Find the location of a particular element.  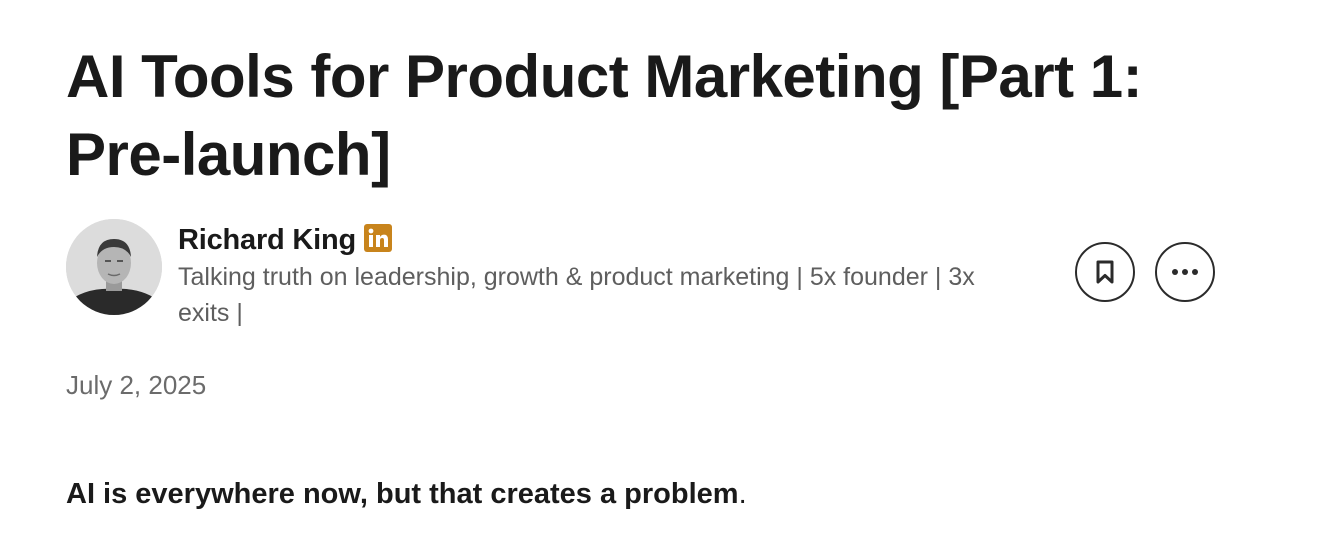

save-article-button is located at coordinates (1105, 272).